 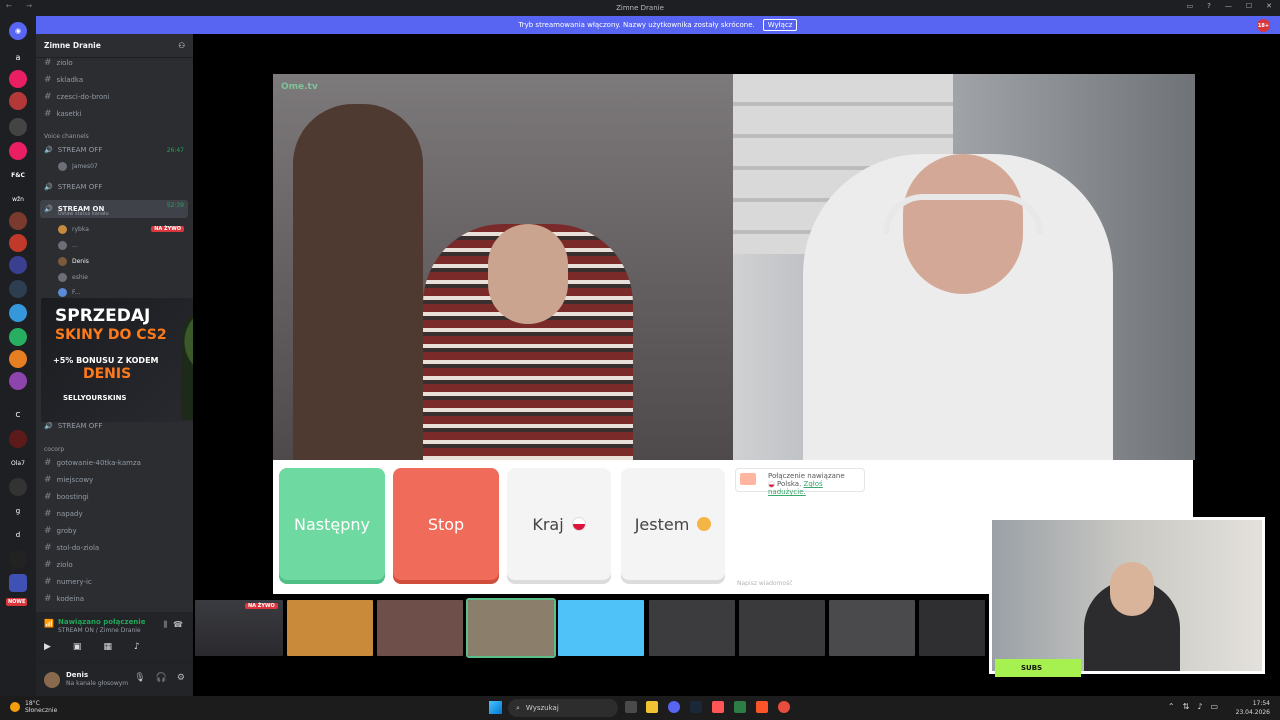 I want to click on steam-icon, so click(x=696, y=707).